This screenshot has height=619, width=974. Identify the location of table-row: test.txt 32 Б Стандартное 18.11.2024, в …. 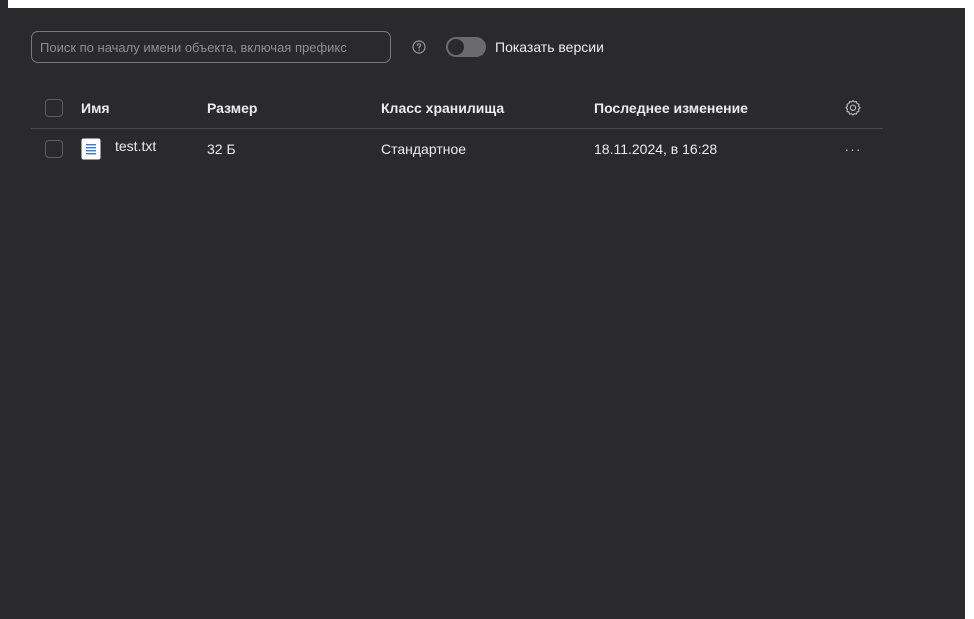
(457, 149).